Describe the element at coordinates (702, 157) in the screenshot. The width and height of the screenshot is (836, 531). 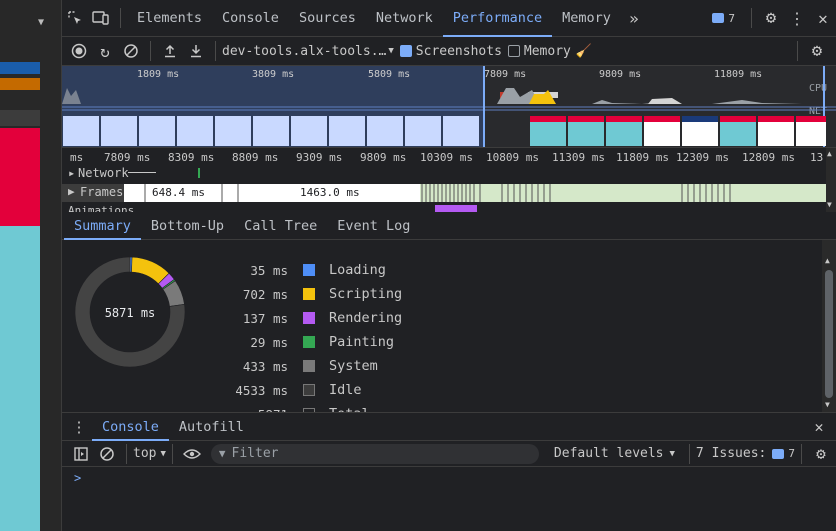
I see `detail-tick: 12309 ms` at that location.